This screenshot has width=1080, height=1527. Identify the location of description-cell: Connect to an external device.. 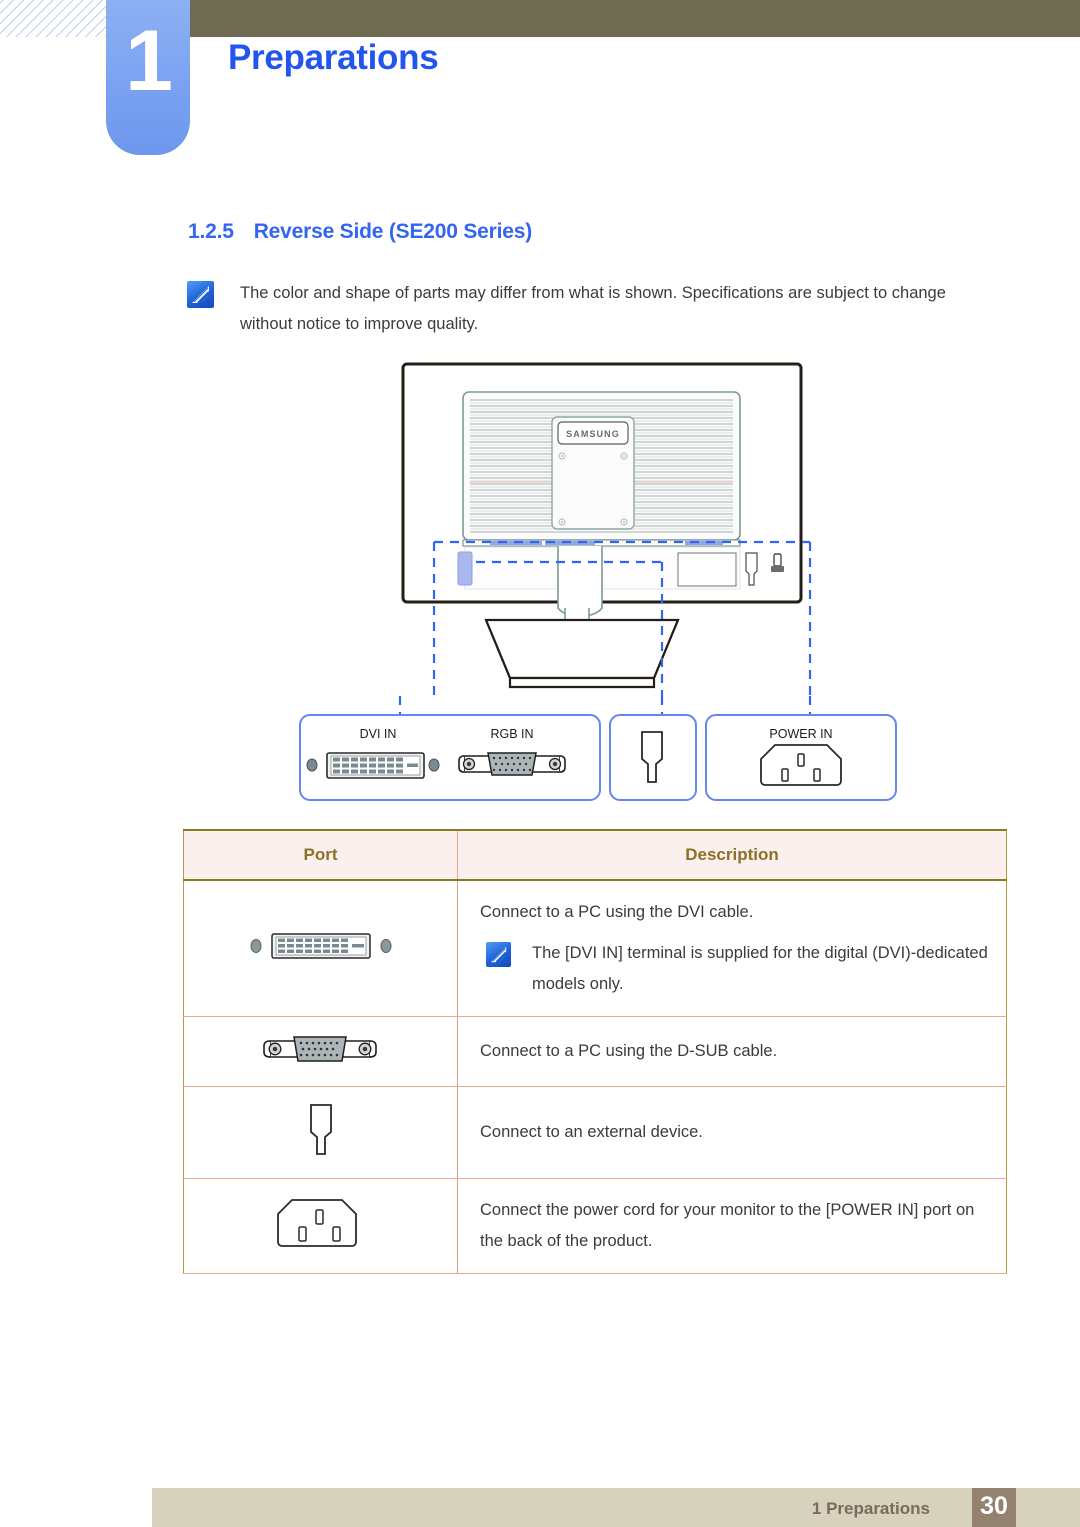
(732, 1132).